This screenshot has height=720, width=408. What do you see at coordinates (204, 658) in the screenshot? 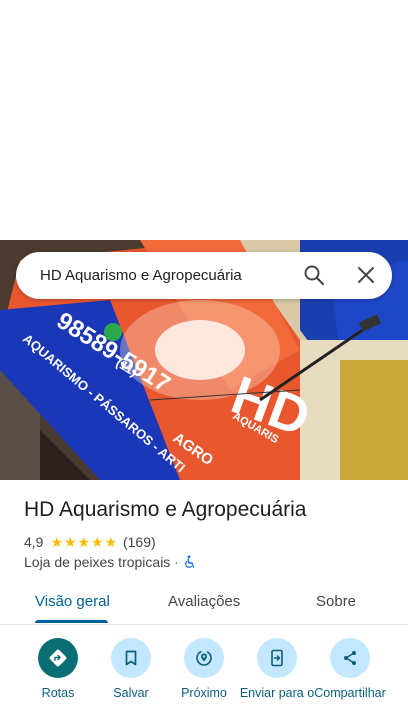
I see `nearby-icon` at bounding box center [204, 658].